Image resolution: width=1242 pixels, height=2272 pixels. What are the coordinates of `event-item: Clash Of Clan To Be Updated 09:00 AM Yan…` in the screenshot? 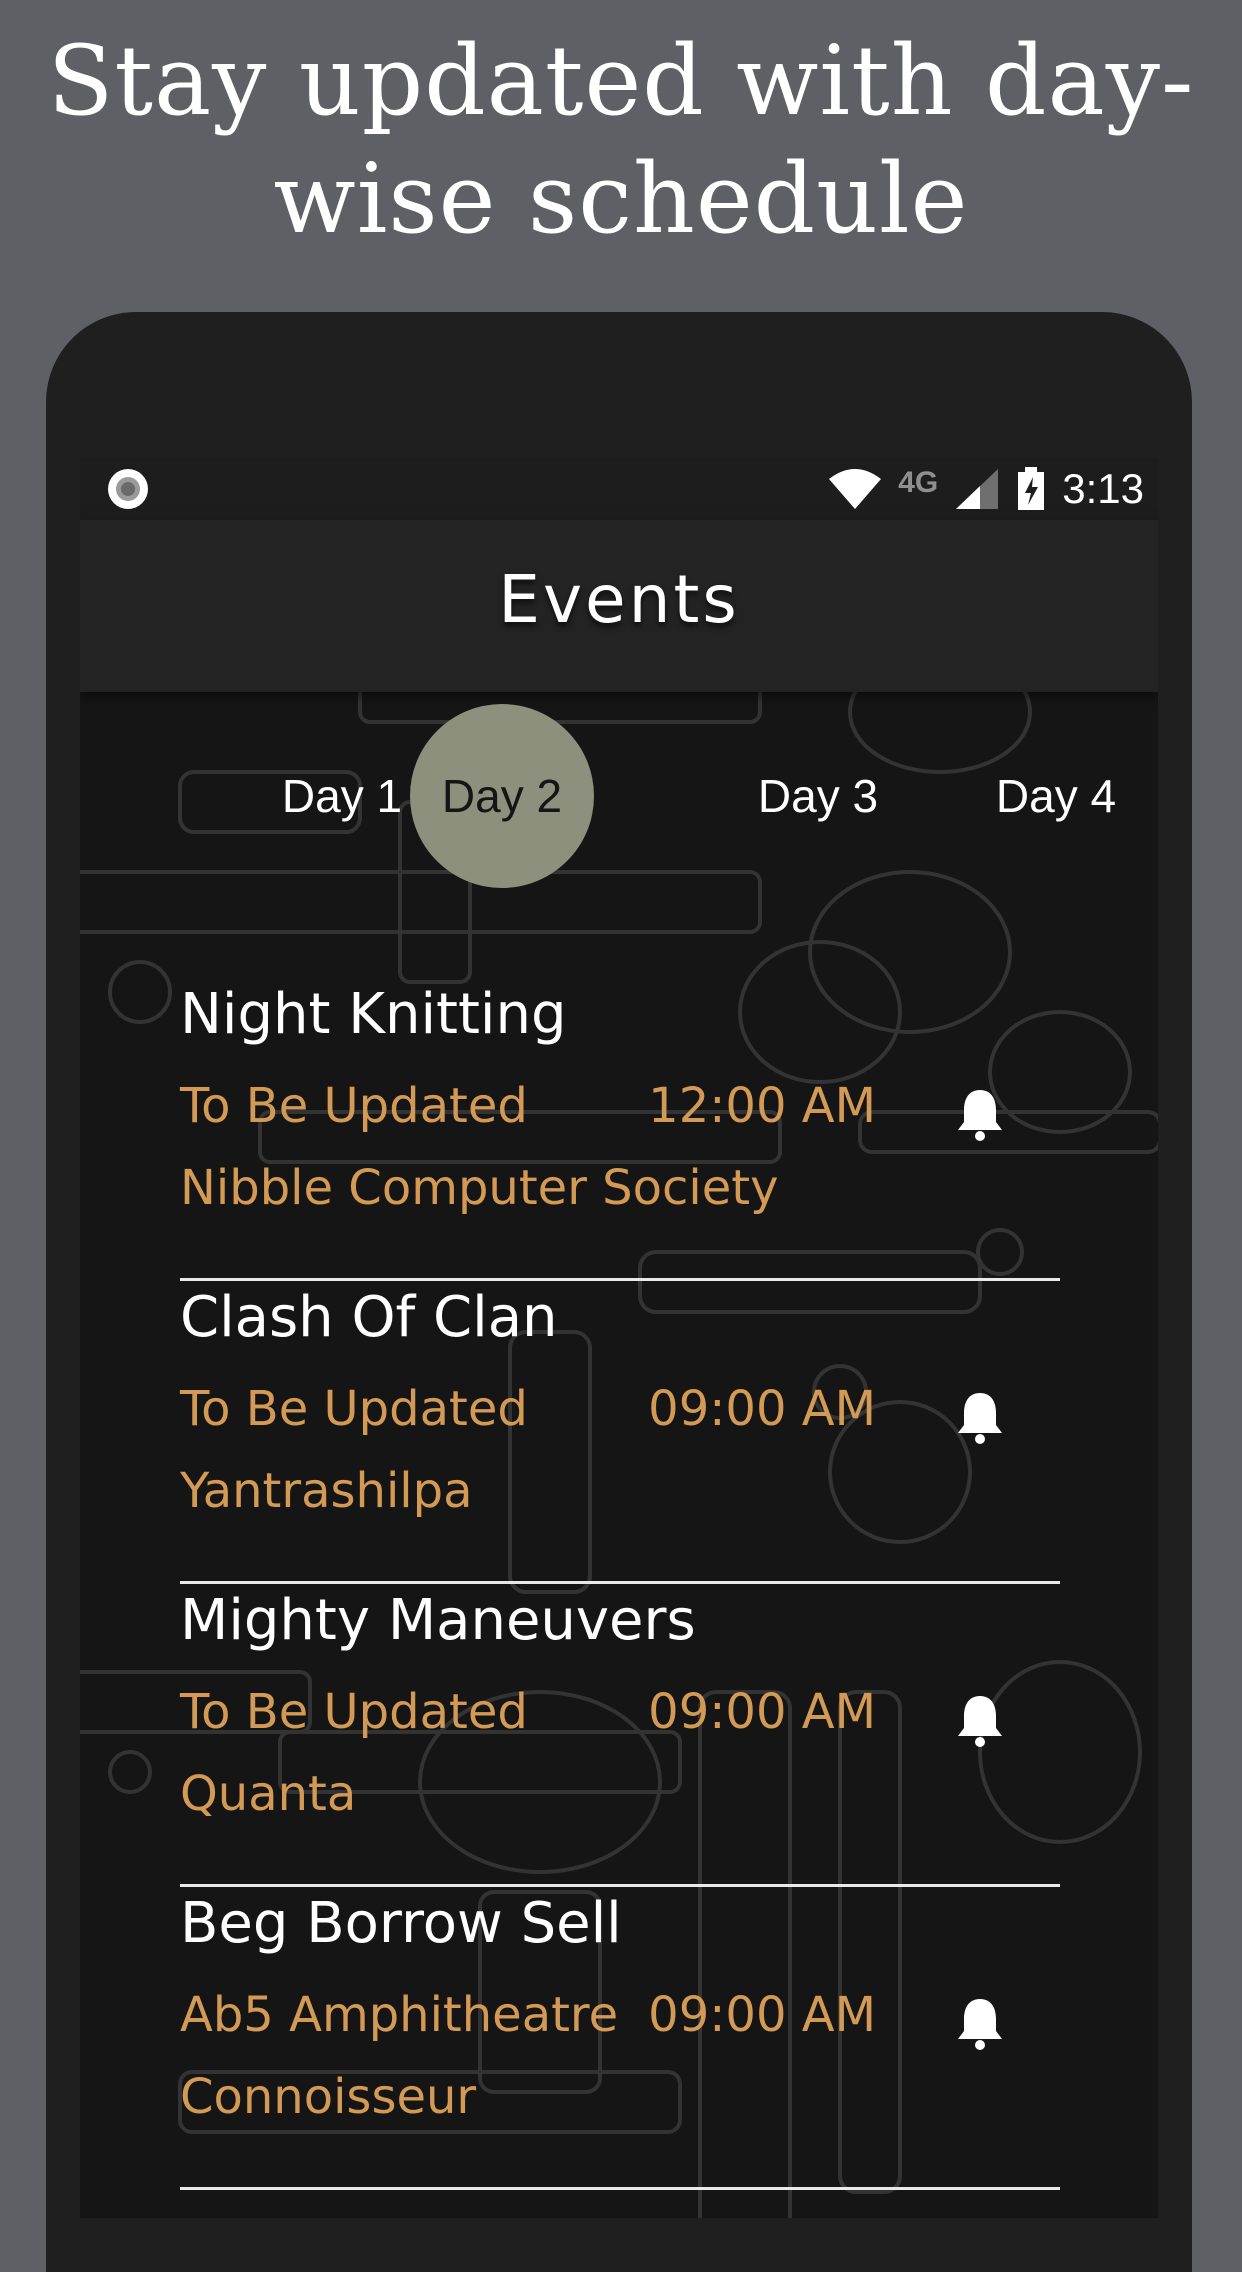 It's located at (620, 1432).